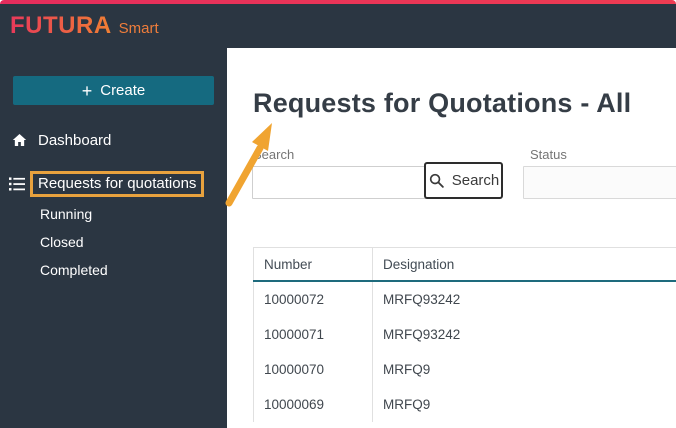 This screenshot has height=428, width=676. I want to click on highlight-box: Requests for quotations, so click(117, 183).